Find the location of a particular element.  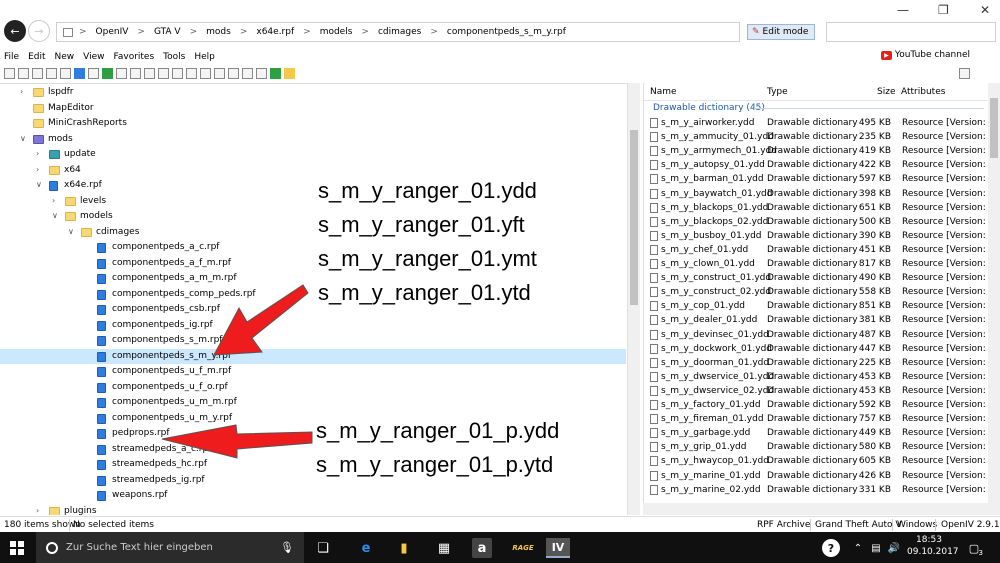

taskbar-search-placeholder: Zur Suche Text hier eingeben is located at coordinates (139, 547).